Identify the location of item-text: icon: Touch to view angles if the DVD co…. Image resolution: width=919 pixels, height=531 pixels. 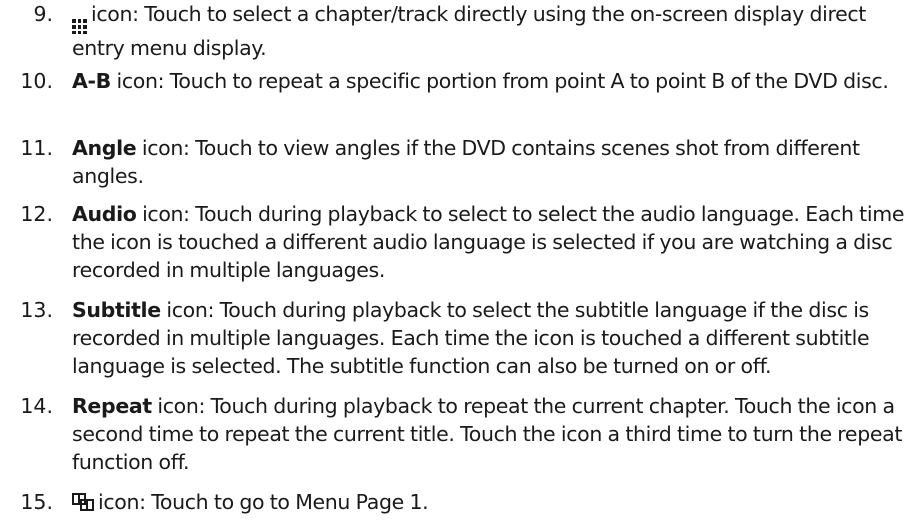
(466, 162).